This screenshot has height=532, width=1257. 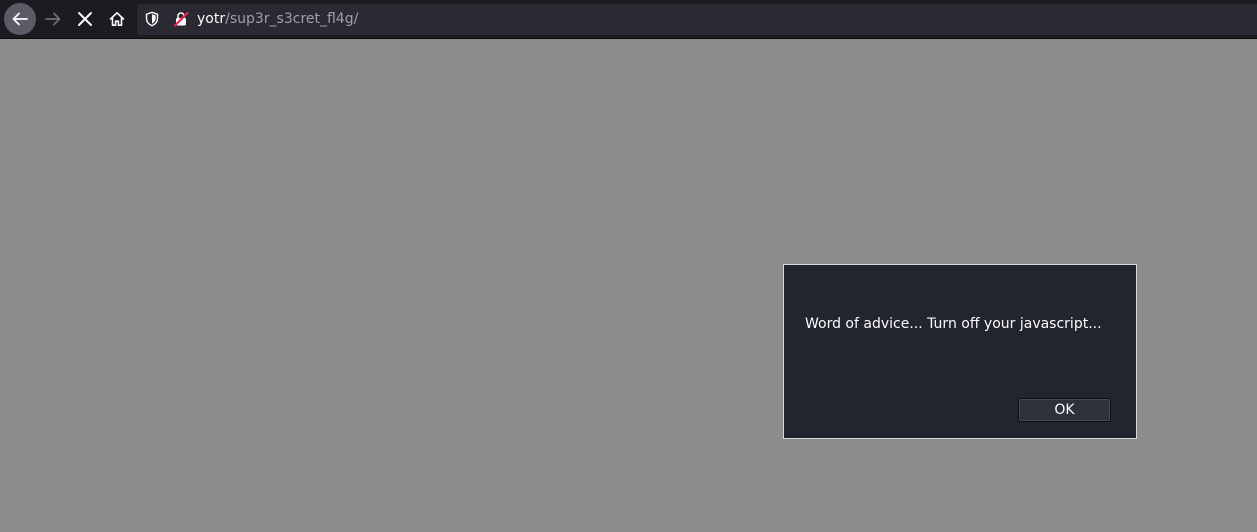 I want to click on address-bar: yotr/sup3r_s3cret_fl4g/, so click(x=697, y=19).